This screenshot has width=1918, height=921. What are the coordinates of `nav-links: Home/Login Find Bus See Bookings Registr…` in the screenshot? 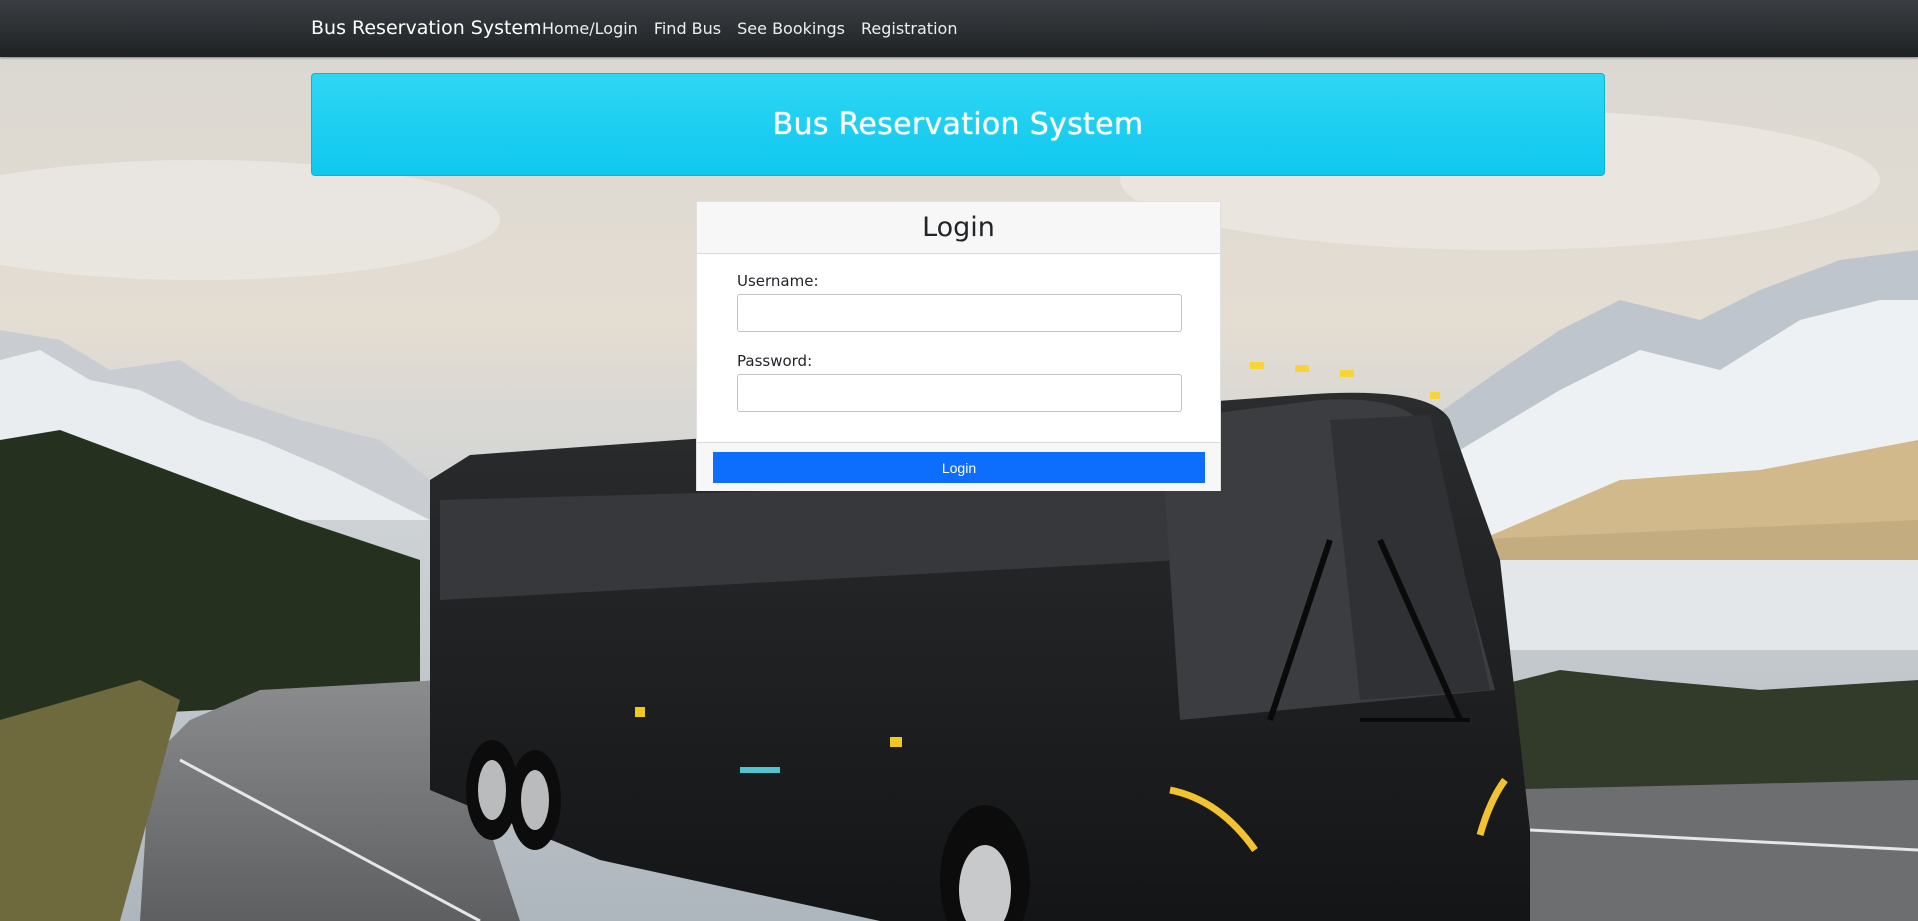 It's located at (749, 28).